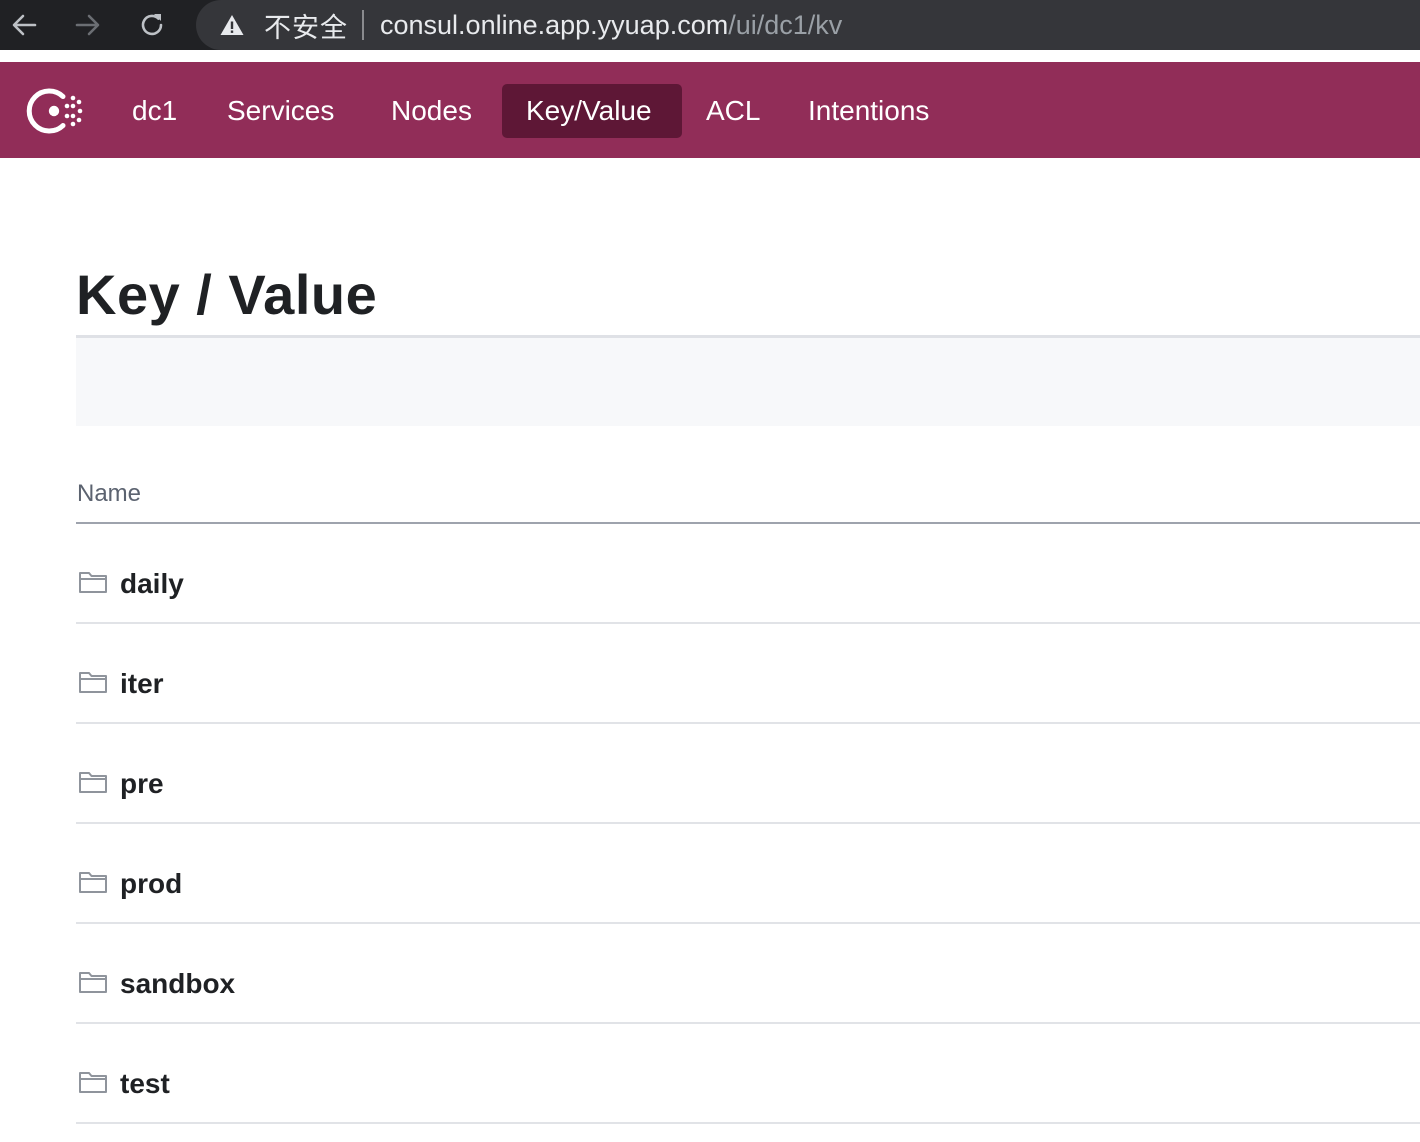 This screenshot has width=1420, height=1142. I want to click on url-host: consul.online.app.yyuap.com, so click(554, 25).